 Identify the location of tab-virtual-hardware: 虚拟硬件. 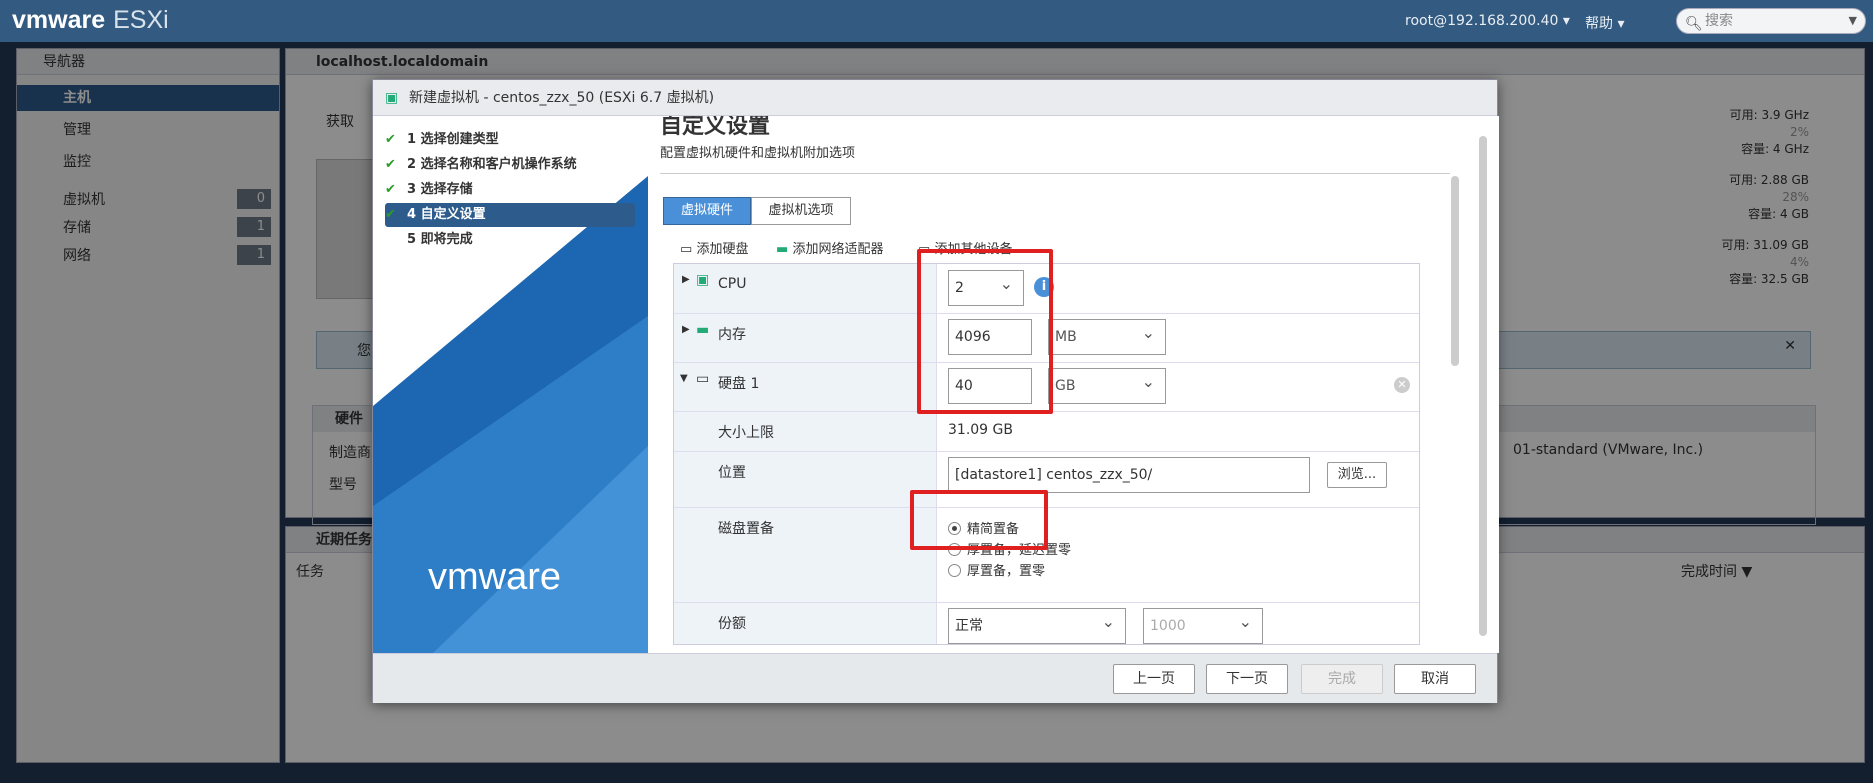
(707, 211).